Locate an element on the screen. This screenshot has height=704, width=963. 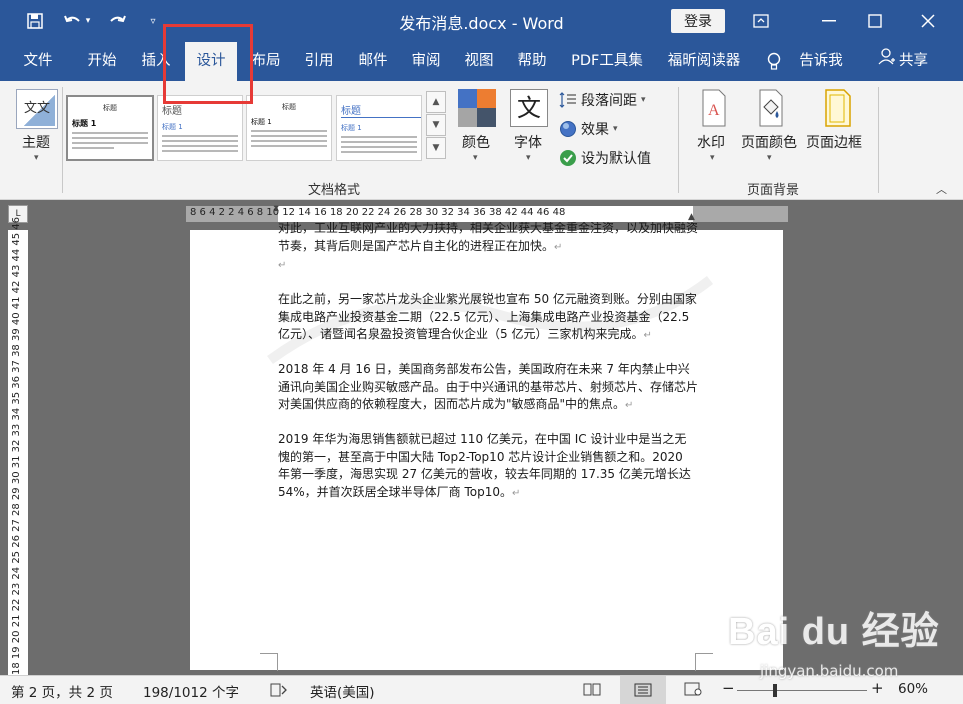
watermark-url: jingyan.baidu.com is located at coordinates (829, 671).